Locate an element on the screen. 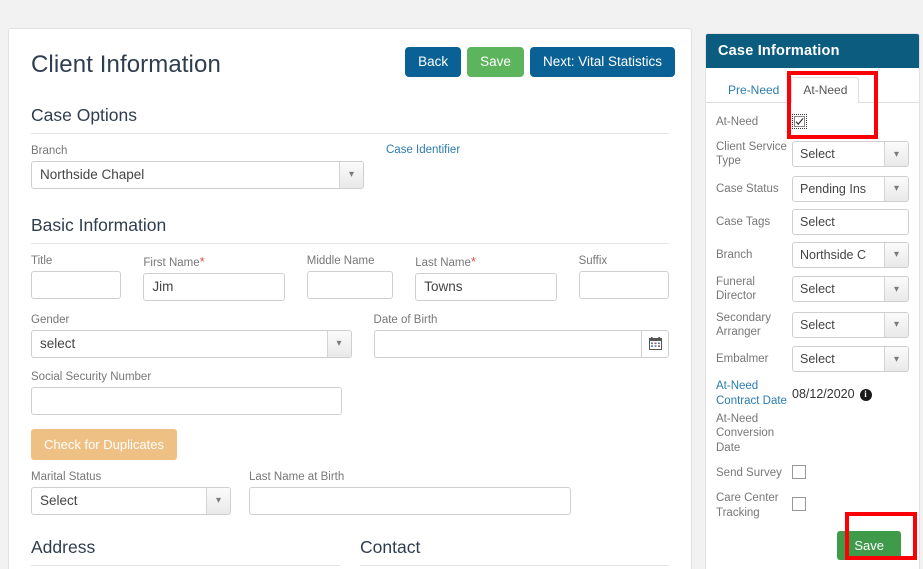  client-service-type-row: Client Service Type ▾ is located at coordinates (812, 154).